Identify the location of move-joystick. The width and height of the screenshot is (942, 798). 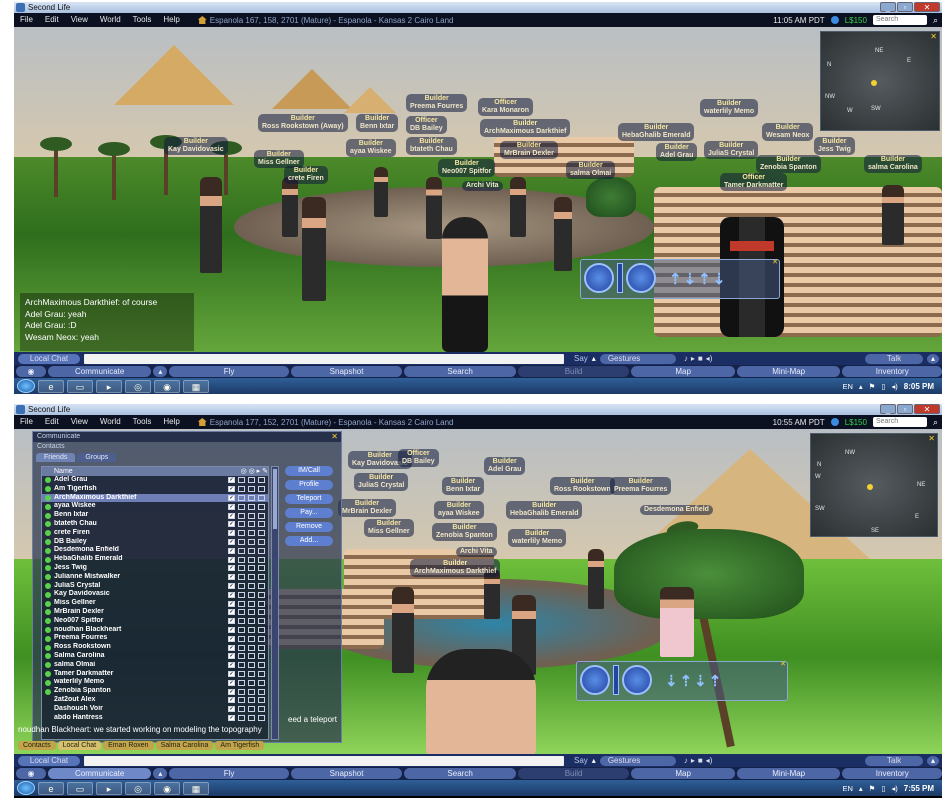
(641, 278).